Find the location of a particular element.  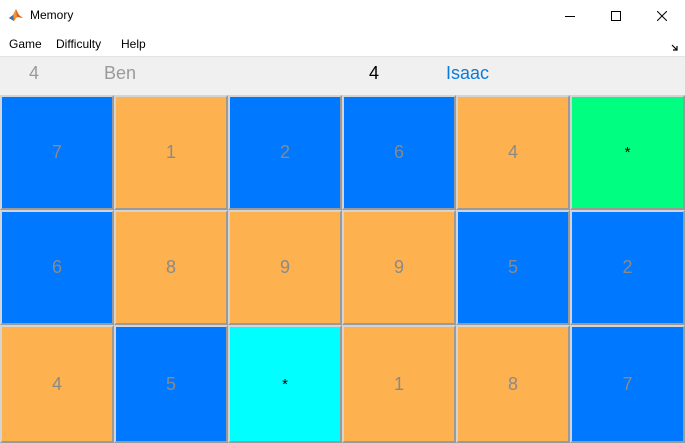

title-bar: Memory is located at coordinates (342, 15).